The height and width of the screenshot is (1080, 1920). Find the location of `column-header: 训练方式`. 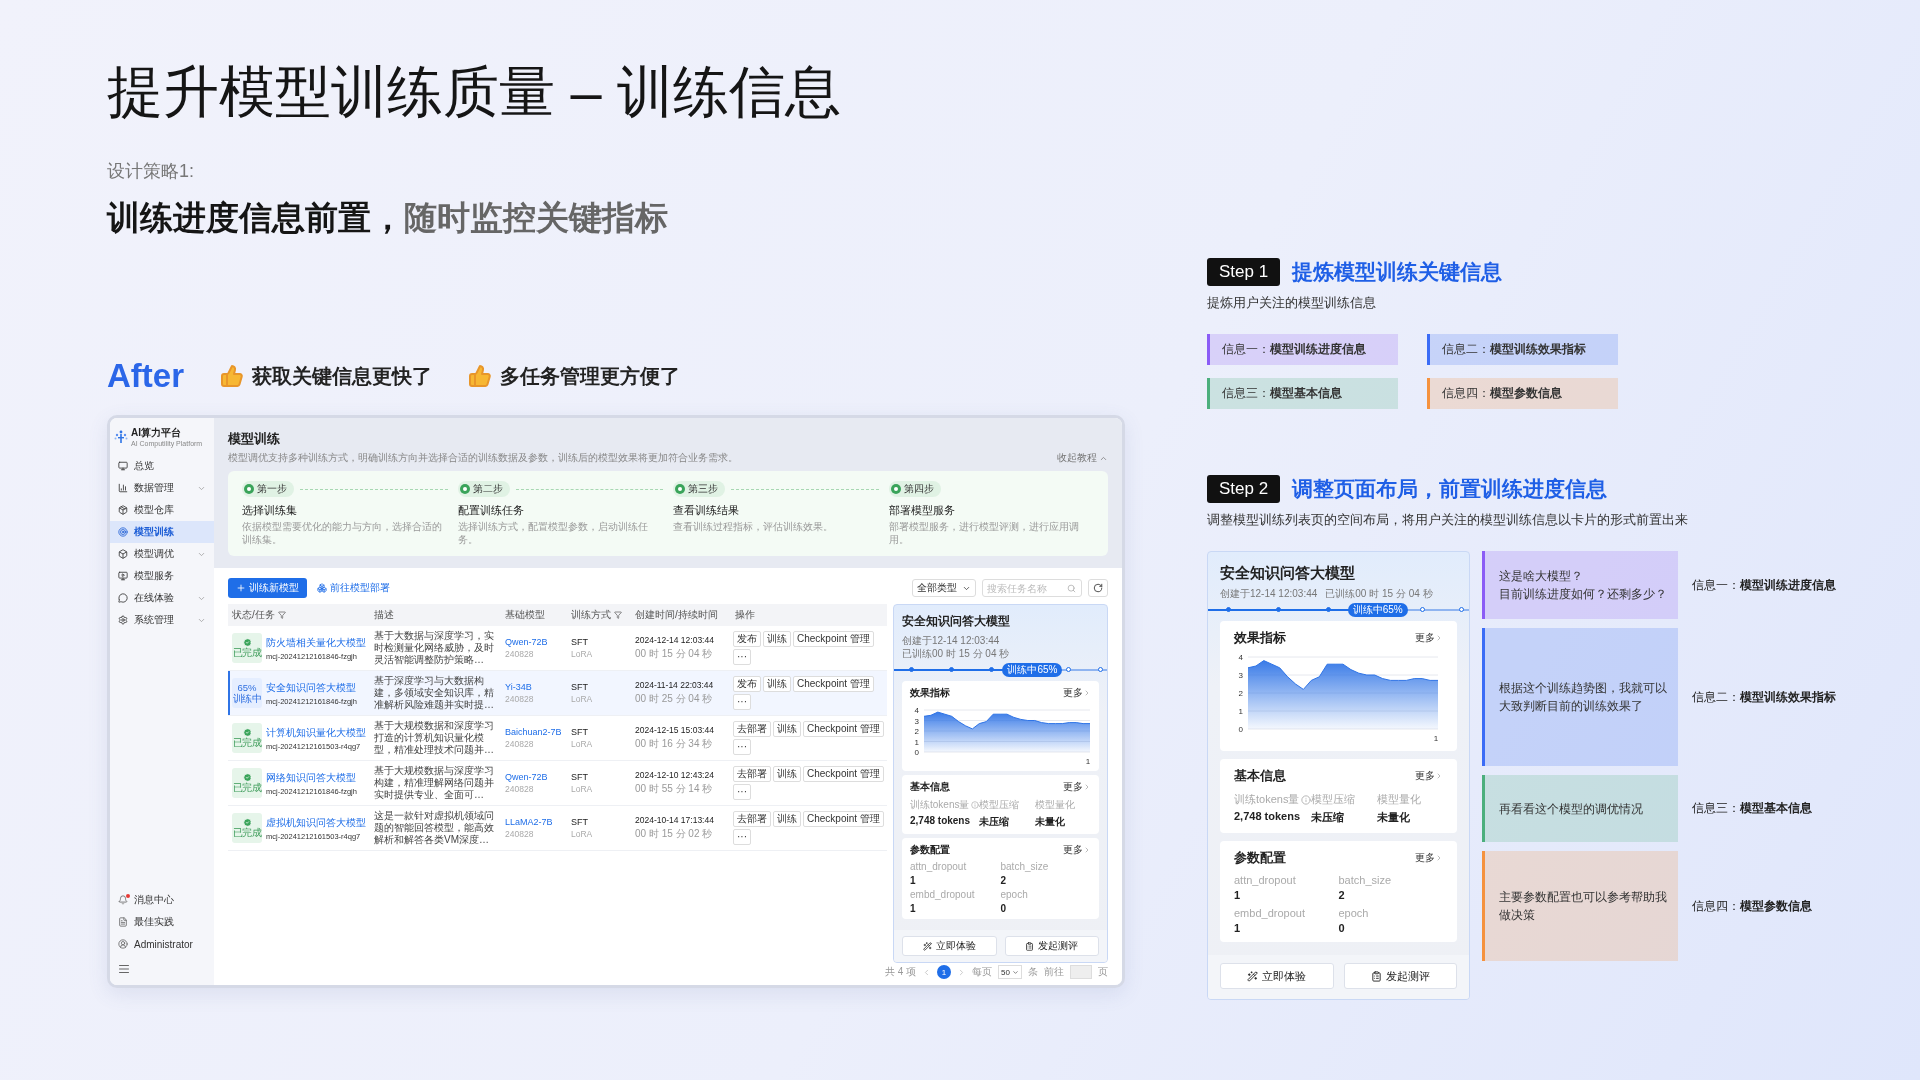

column-header: 训练方式 is located at coordinates (591, 615).